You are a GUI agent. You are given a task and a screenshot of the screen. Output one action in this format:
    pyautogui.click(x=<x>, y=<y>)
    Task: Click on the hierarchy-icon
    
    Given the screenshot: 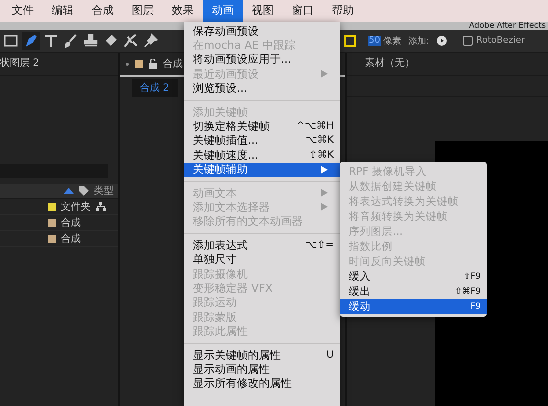 What is the action you would take?
    pyautogui.click(x=101, y=206)
    